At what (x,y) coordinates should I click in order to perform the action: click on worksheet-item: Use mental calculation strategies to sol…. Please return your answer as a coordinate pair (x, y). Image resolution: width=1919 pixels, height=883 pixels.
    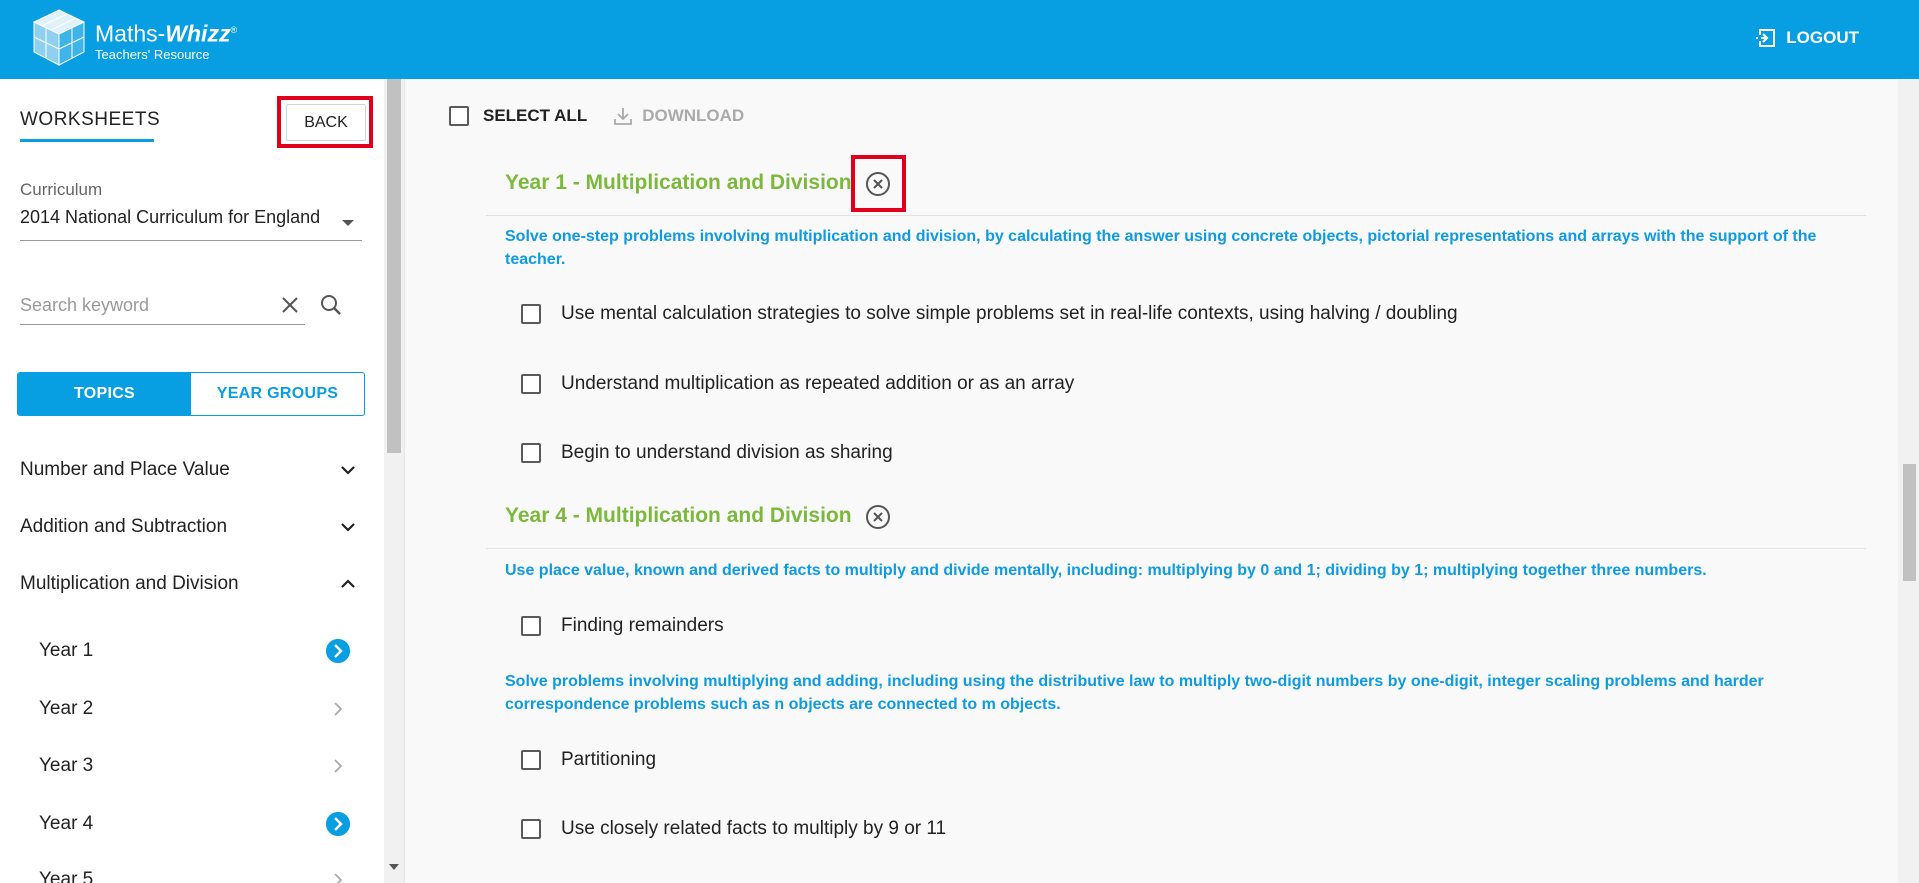
    Looking at the image, I should click on (989, 314).